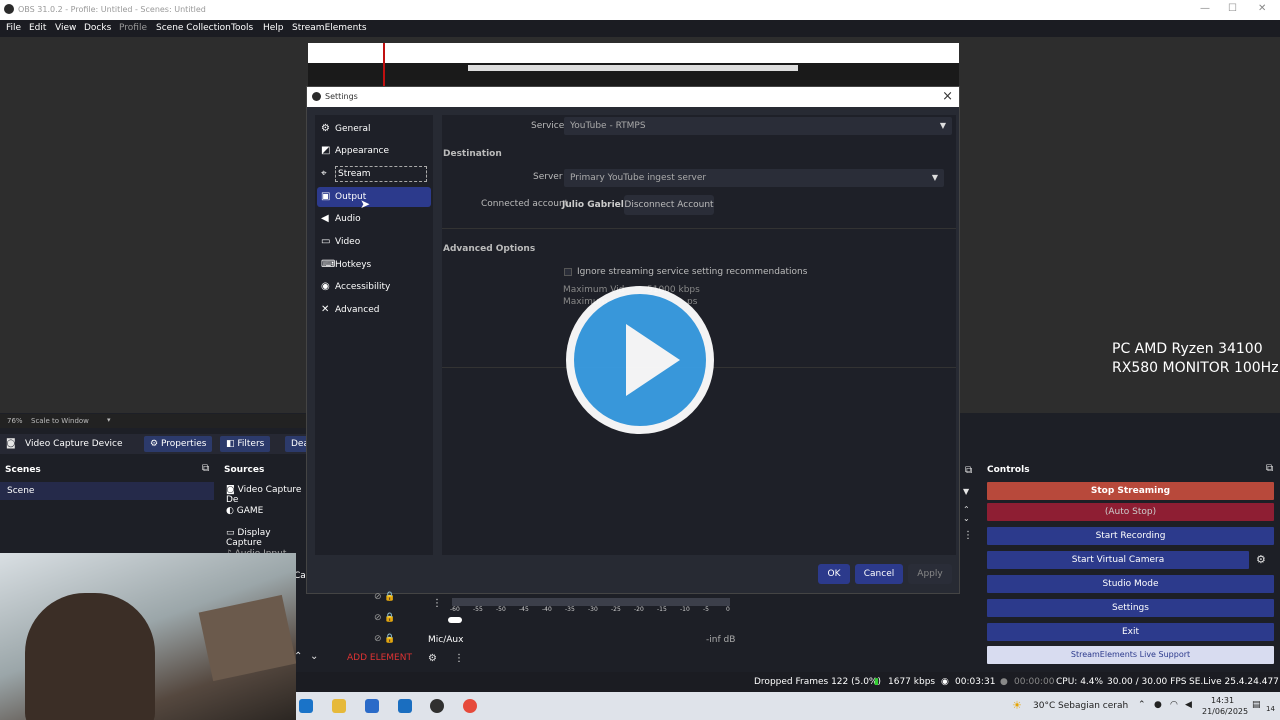 Image resolution: width=1280 pixels, height=720 pixels. I want to click on notification-icon: ▤, so click(1256, 705).